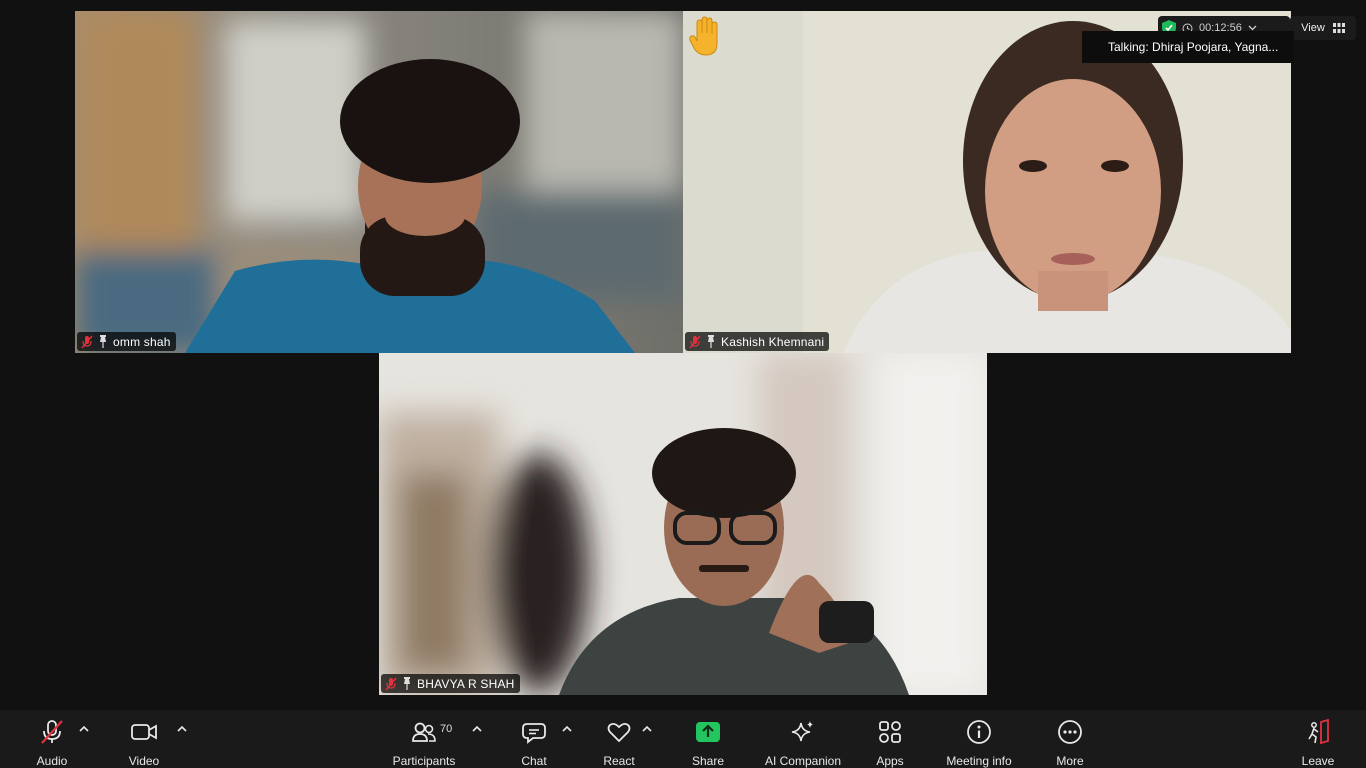 The image size is (1366, 768). I want to click on grid-view-icon, so click(1338, 27).